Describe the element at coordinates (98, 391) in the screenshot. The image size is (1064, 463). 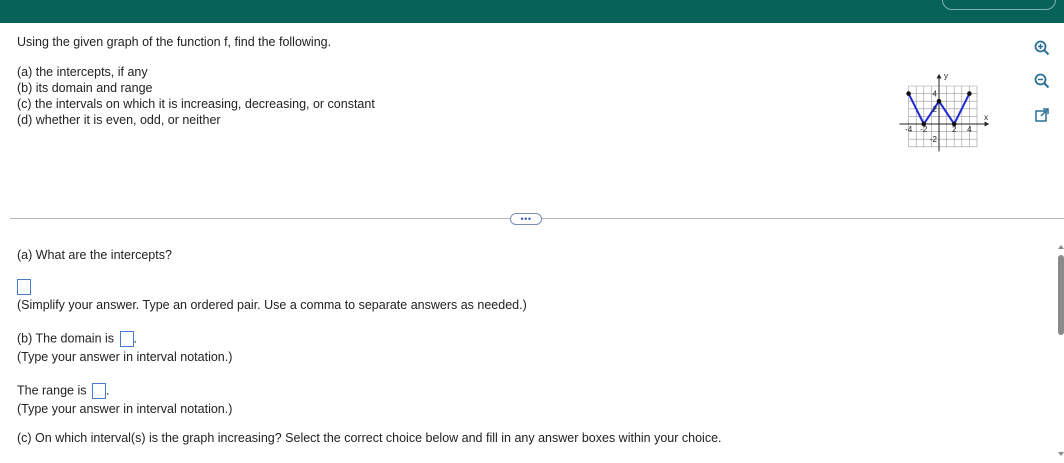
I see `range-answer-box` at that location.